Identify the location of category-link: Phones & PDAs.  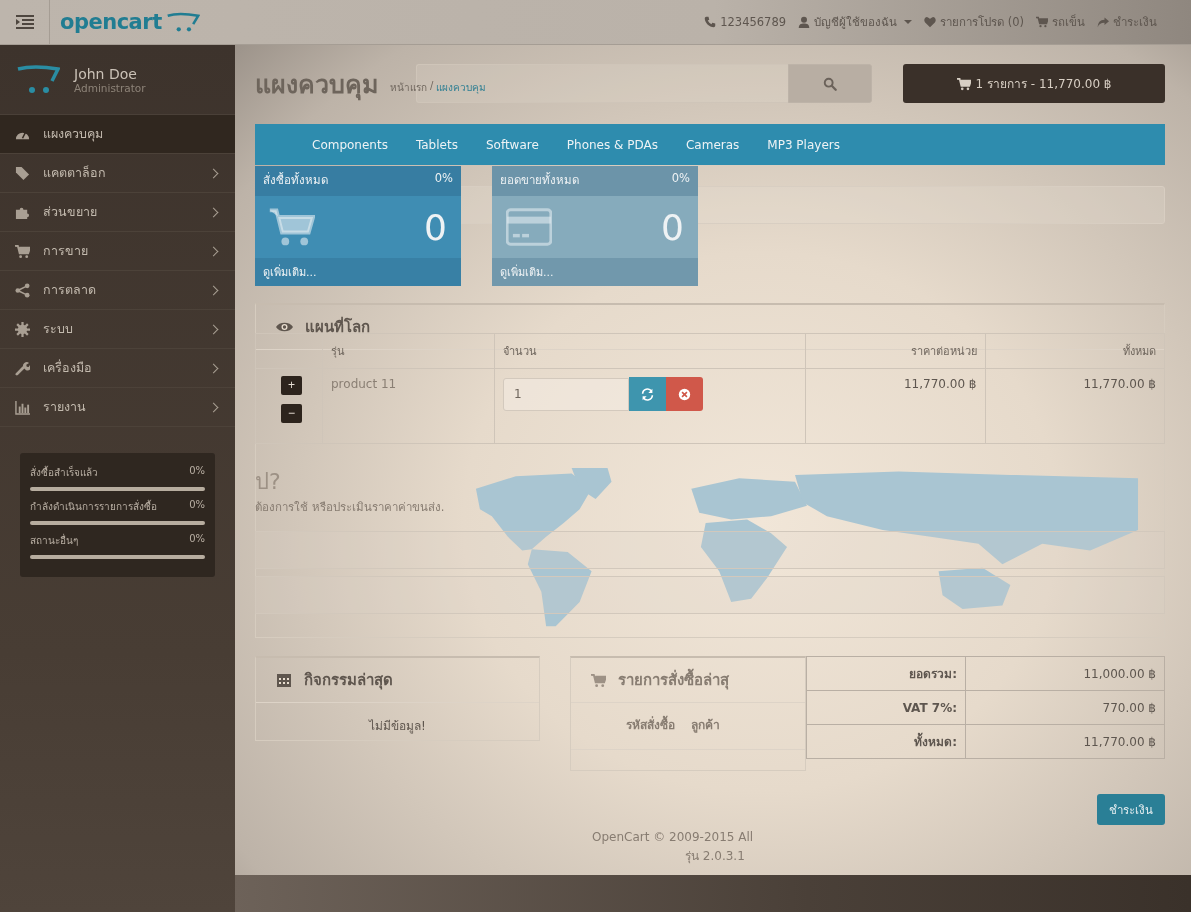
(612, 144).